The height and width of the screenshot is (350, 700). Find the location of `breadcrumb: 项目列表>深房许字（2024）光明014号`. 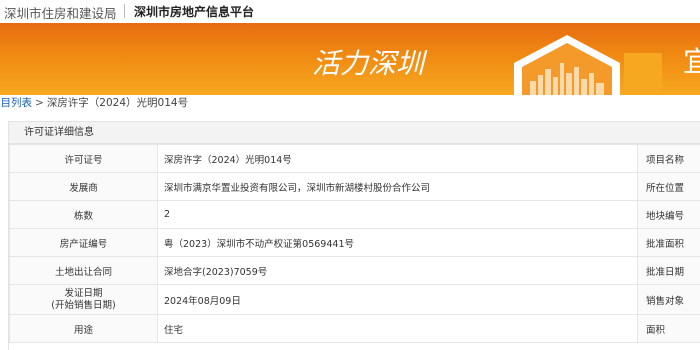

breadcrumb: 项目列表>深房许字（2024）光明014号 is located at coordinates (94, 104).